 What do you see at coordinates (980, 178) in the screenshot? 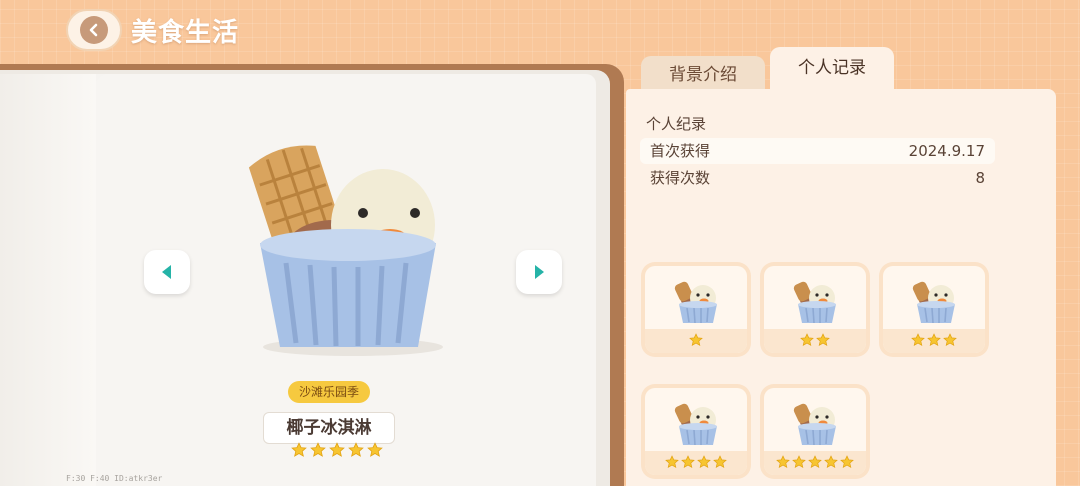
I see `record-value: 8` at bounding box center [980, 178].